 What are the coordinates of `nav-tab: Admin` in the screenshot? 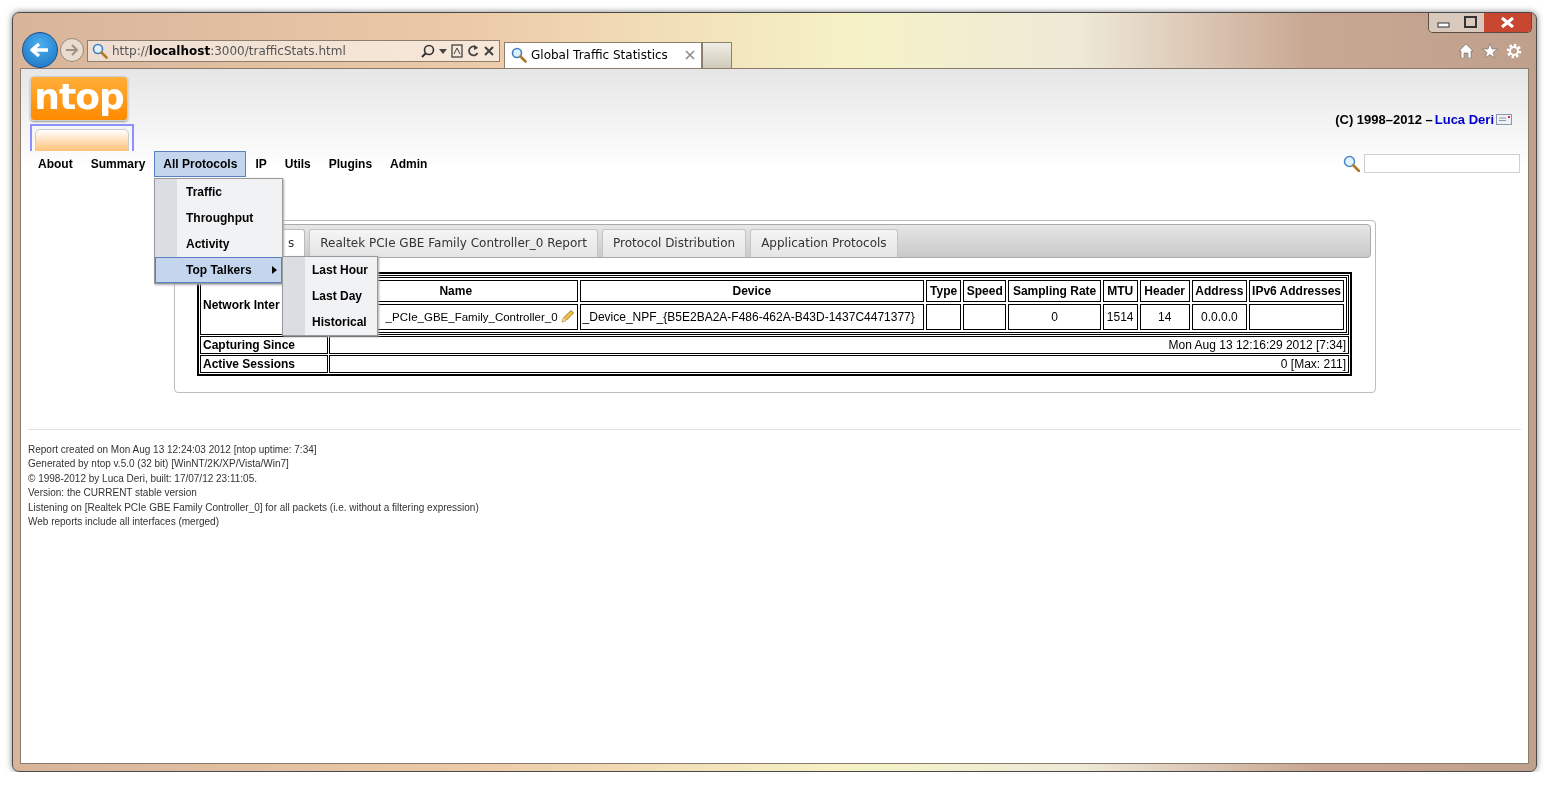 It's located at (409, 163).